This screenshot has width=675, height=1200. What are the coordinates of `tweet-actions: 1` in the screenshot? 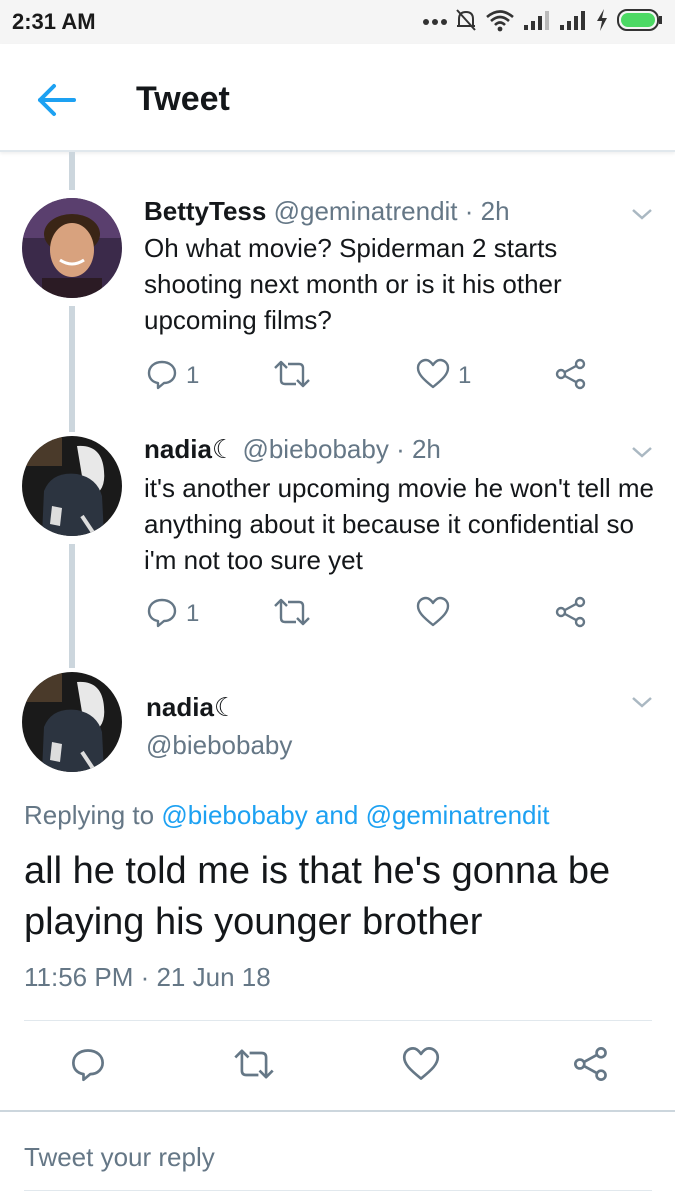 It's located at (379, 614).